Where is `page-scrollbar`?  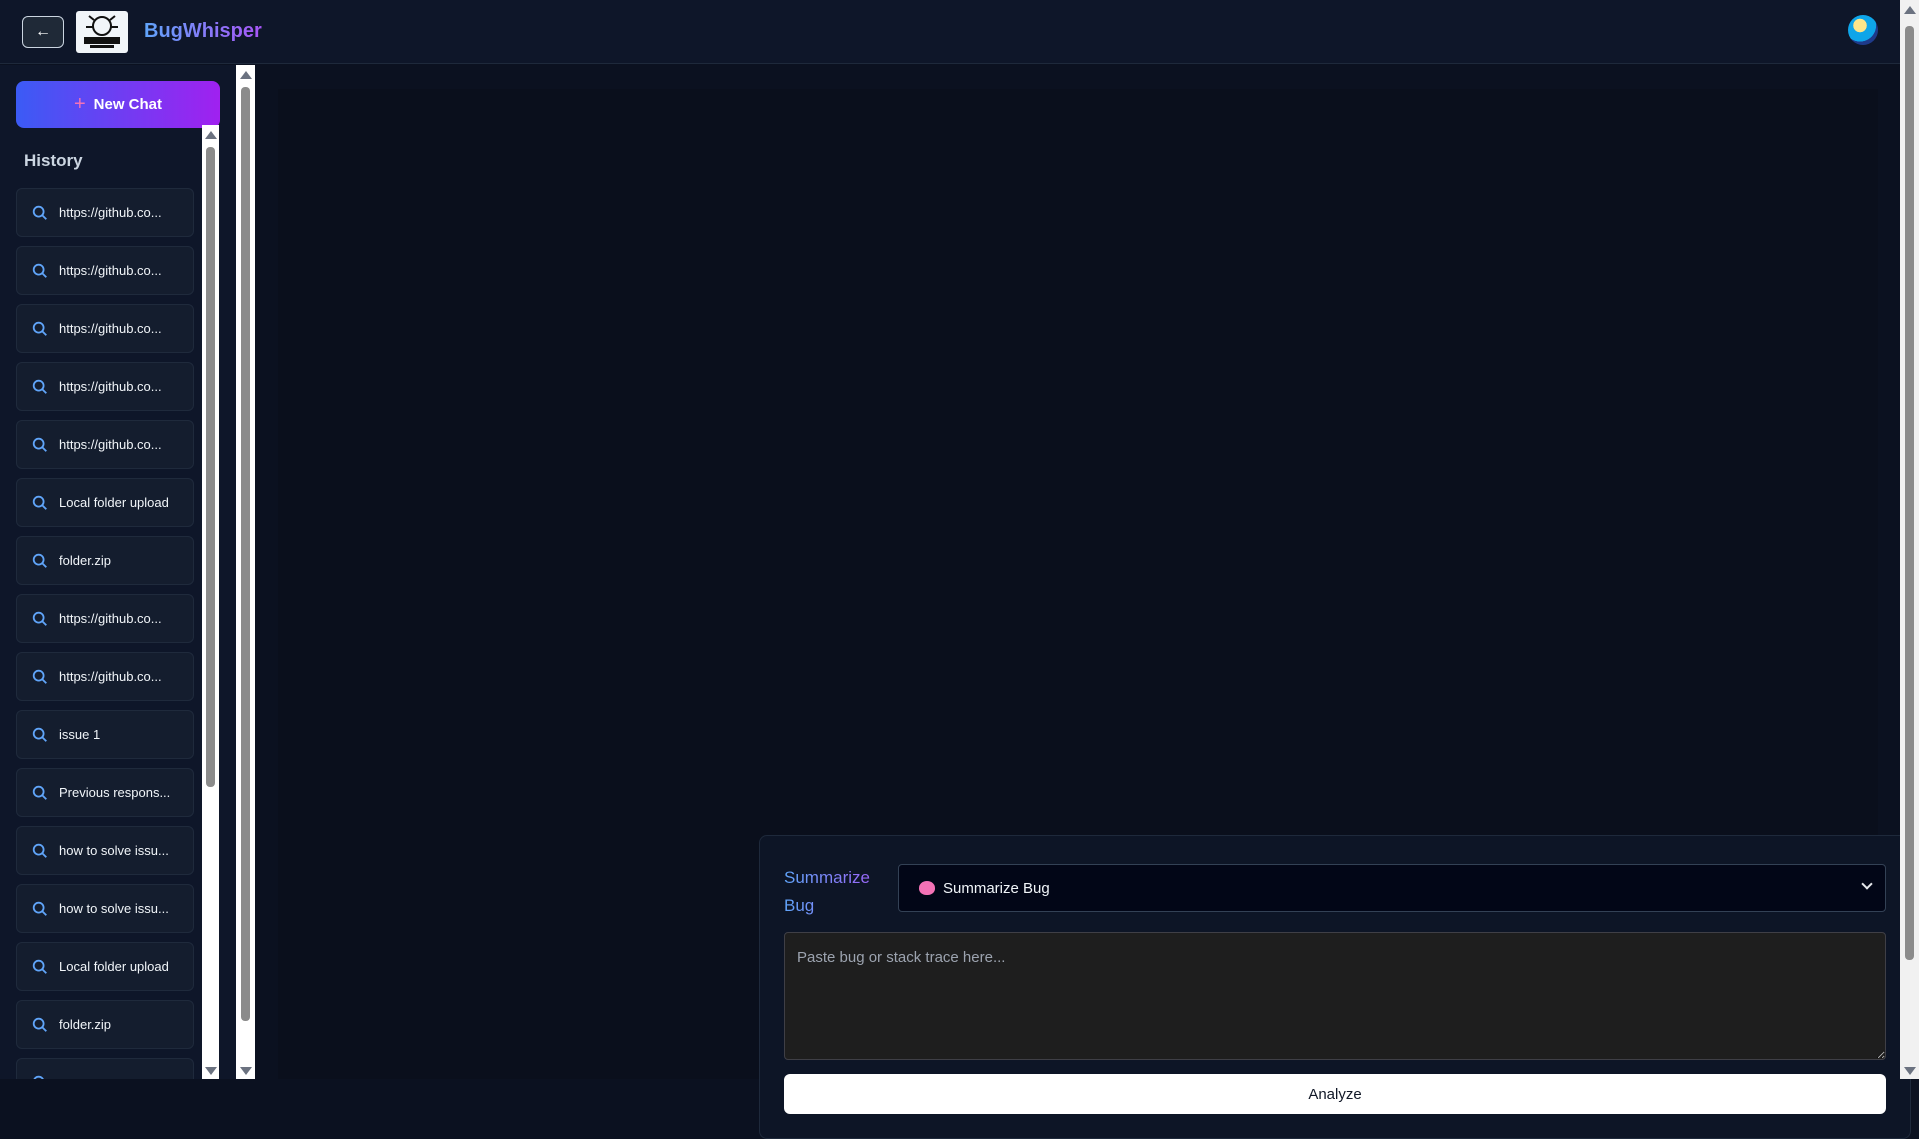
page-scrollbar is located at coordinates (1909, 539).